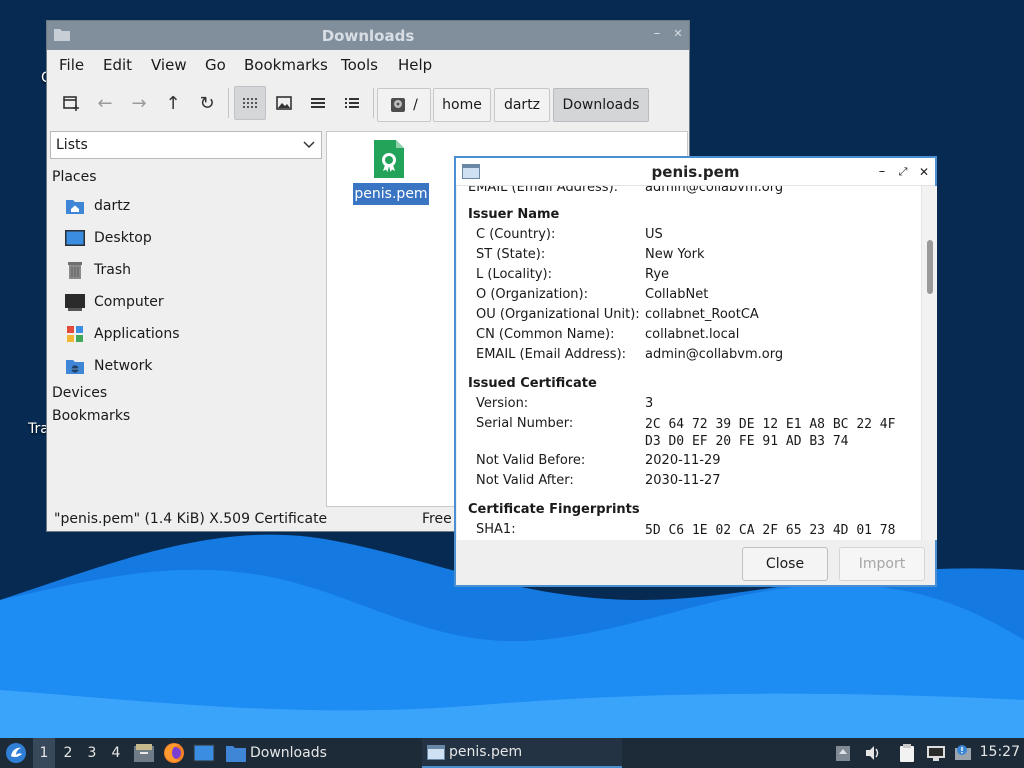 Image resolution: width=1024 pixels, height=768 pixels. Describe the element at coordinates (514, 274) in the screenshot. I see `issuer-locality-key: L (Locality):` at that location.